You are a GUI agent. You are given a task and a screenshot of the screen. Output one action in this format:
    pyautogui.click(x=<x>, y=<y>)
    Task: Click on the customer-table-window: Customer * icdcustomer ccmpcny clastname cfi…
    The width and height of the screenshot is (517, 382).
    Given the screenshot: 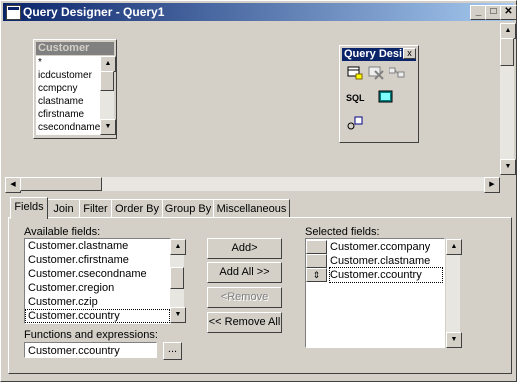 What is the action you would take?
    pyautogui.click(x=75, y=89)
    